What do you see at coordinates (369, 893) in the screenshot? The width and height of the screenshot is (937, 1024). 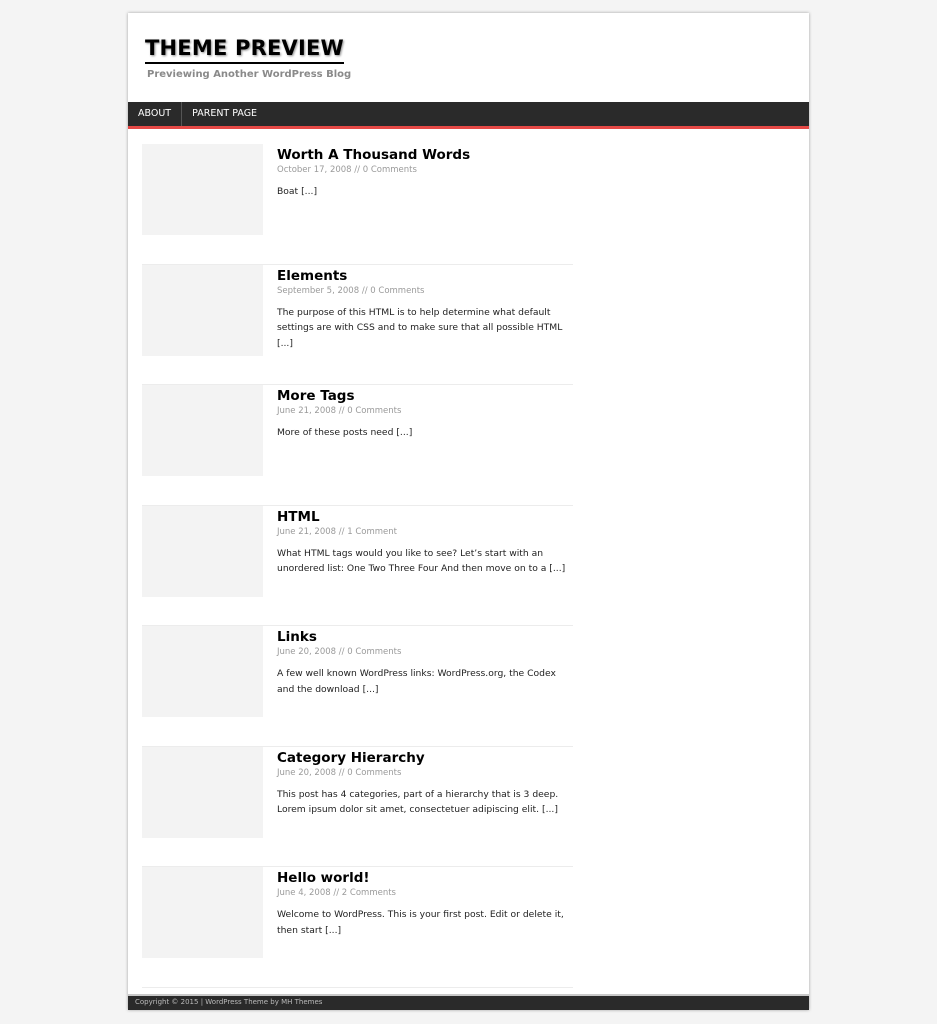 I see `post-comments-link: 2 Comments` at bounding box center [369, 893].